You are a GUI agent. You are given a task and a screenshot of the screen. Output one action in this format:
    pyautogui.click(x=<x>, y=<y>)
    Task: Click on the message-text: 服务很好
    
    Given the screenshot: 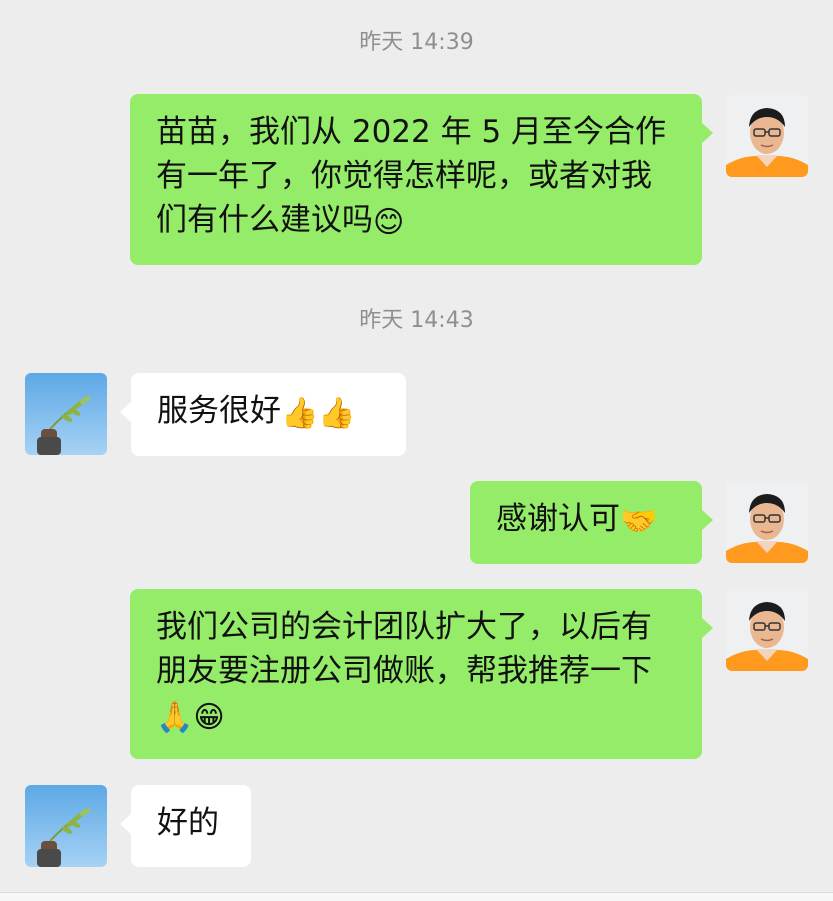 What is the action you would take?
    pyautogui.click(x=219, y=411)
    